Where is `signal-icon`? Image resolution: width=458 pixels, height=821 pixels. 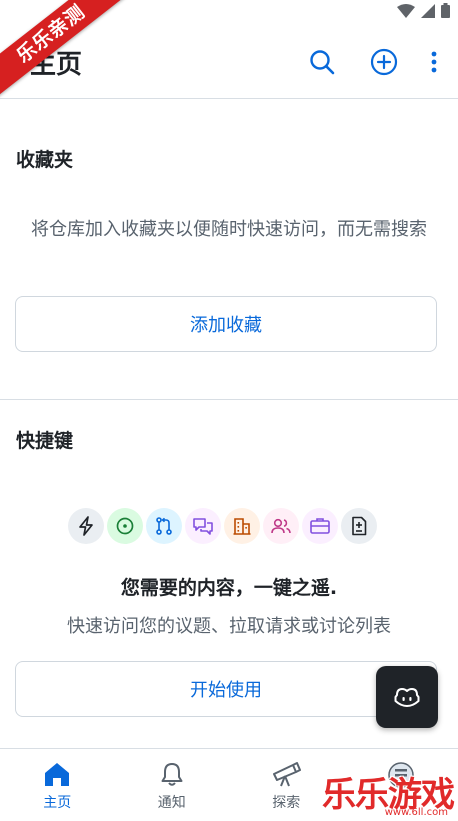
signal-icon is located at coordinates (428, 11).